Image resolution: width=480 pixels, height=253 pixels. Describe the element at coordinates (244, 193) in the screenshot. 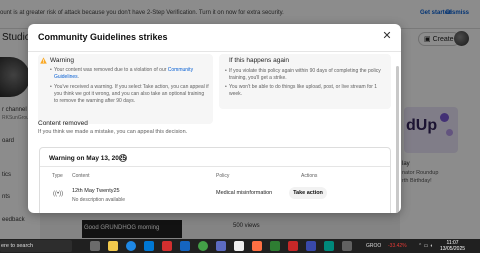

I see `policy-value: Medical misinformation` at that location.